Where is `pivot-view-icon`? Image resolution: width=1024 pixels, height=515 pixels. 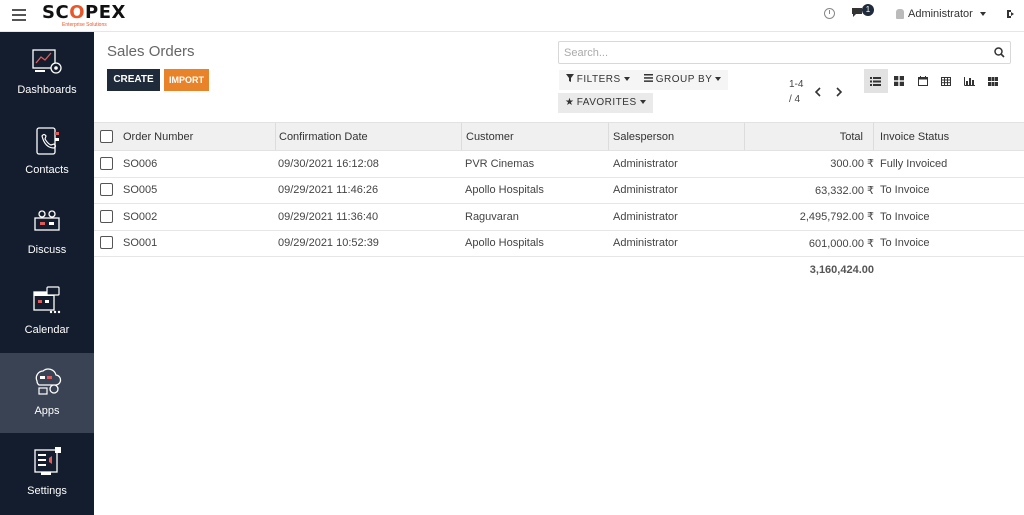 pivot-view-icon is located at coordinates (947, 81).